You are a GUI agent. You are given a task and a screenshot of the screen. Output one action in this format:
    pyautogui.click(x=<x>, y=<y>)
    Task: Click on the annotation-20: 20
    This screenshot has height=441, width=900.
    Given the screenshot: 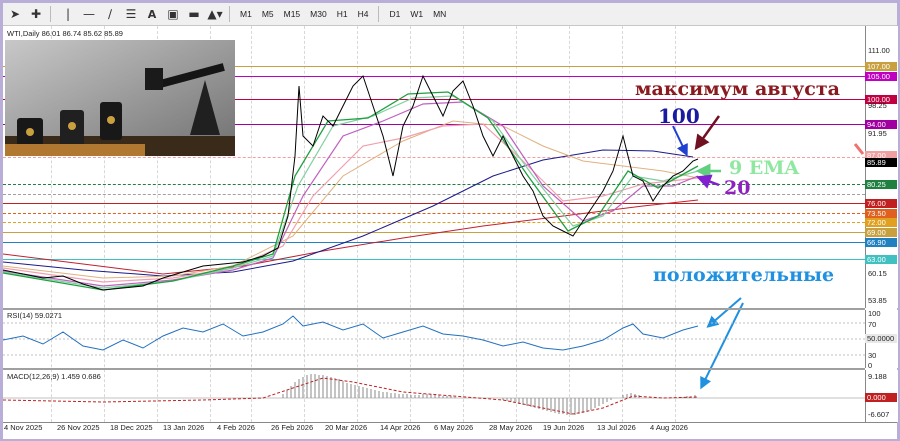 What is the action you would take?
    pyautogui.click(x=737, y=188)
    